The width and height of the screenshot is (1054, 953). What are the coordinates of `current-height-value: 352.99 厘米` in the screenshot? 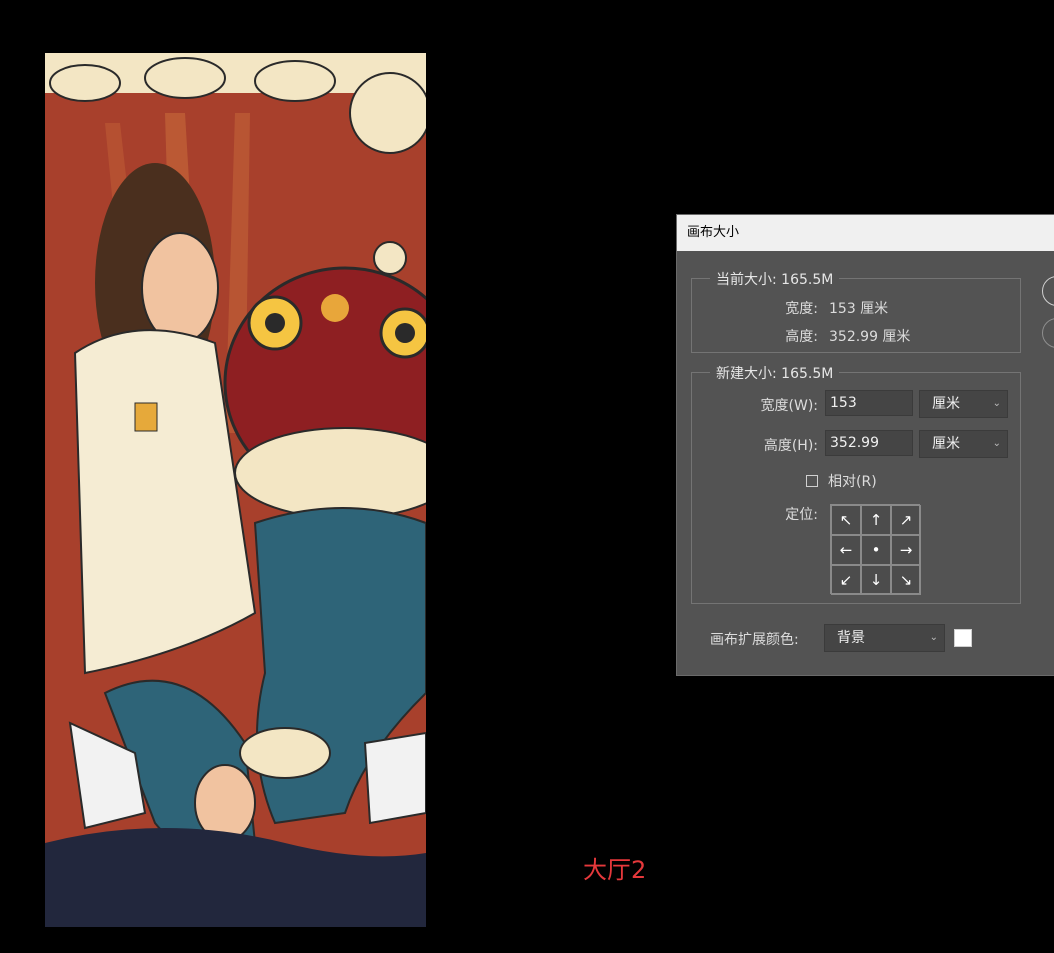 It's located at (870, 337).